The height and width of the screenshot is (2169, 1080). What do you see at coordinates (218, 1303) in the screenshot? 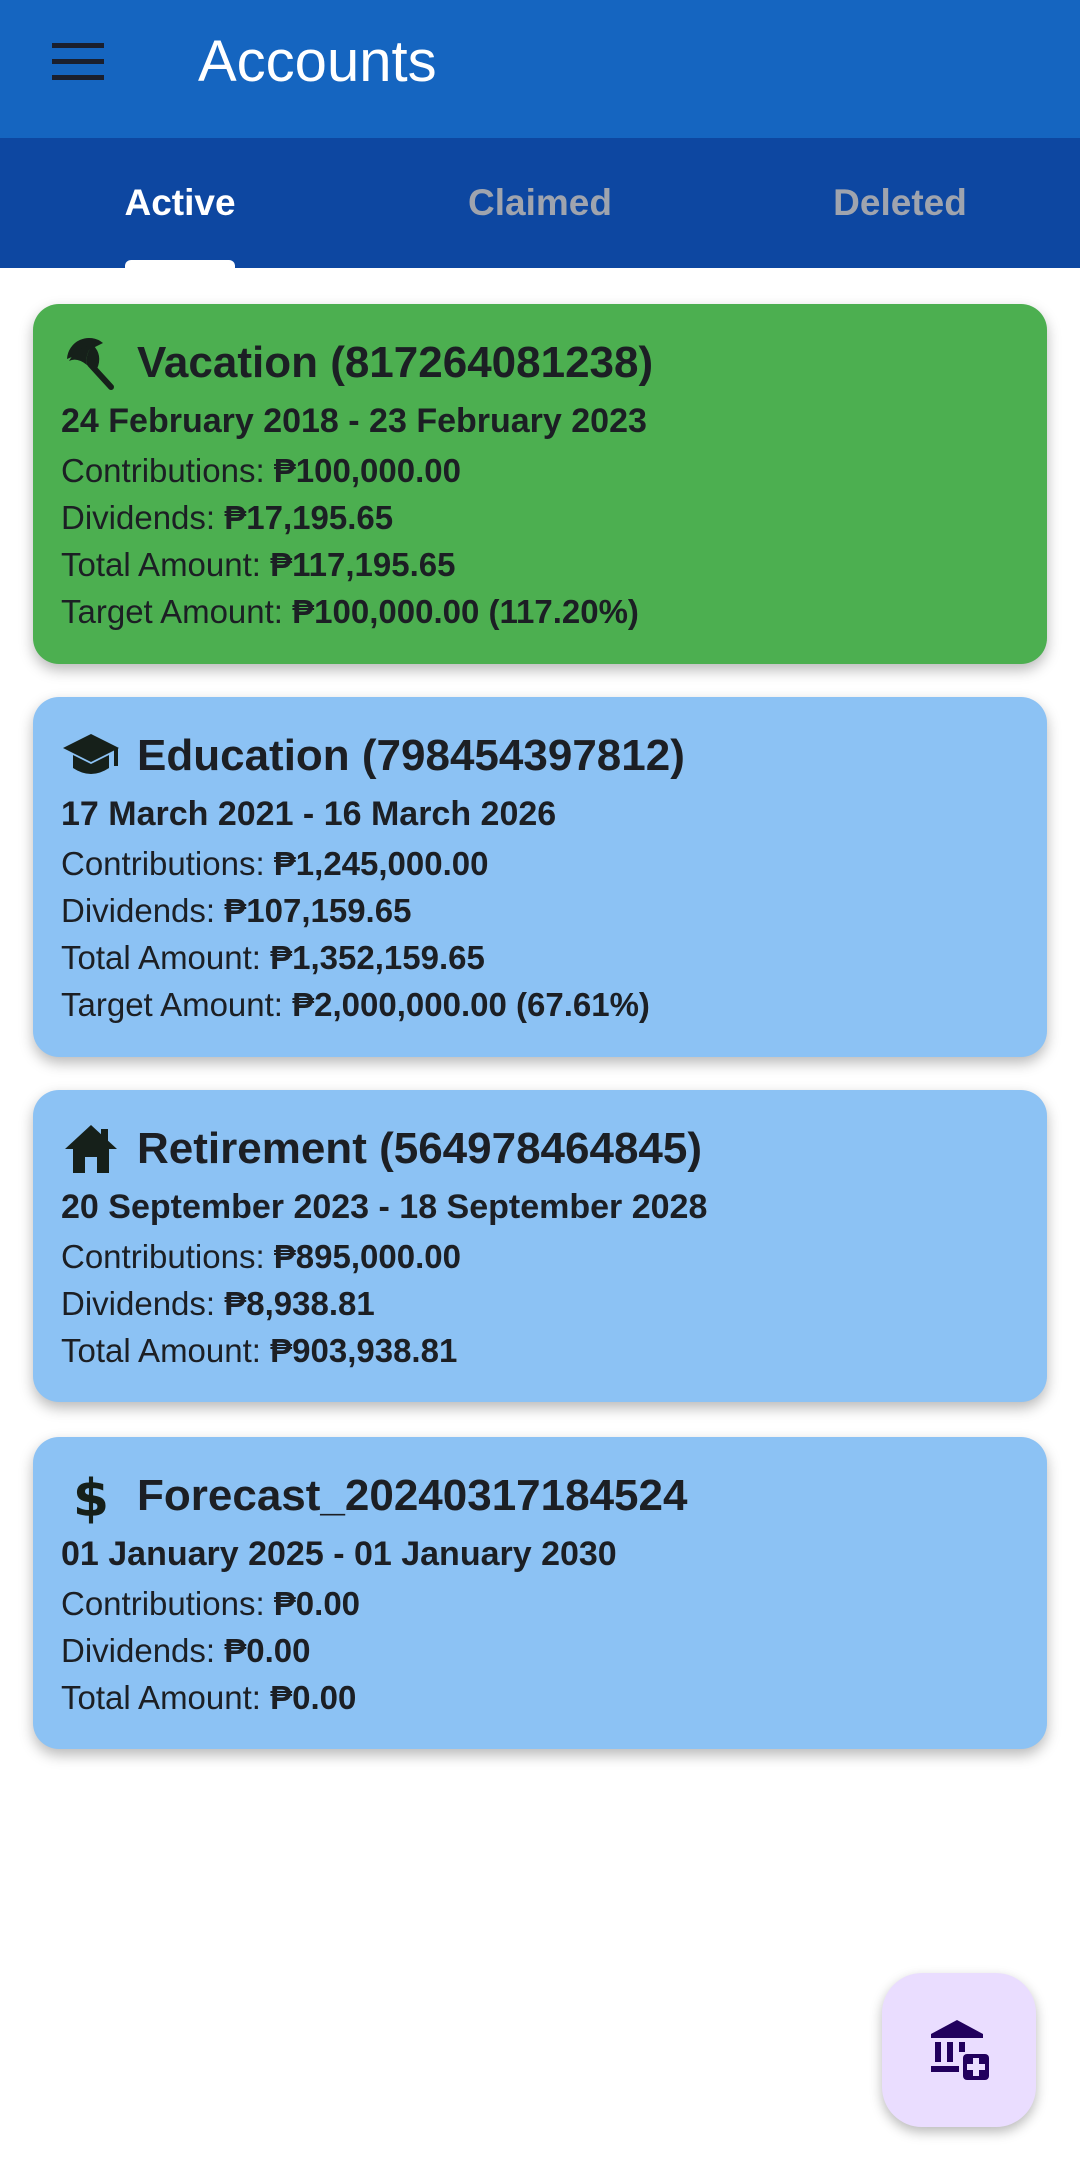
I see `card-dividends: Dividends: ₱8,938.81` at bounding box center [218, 1303].